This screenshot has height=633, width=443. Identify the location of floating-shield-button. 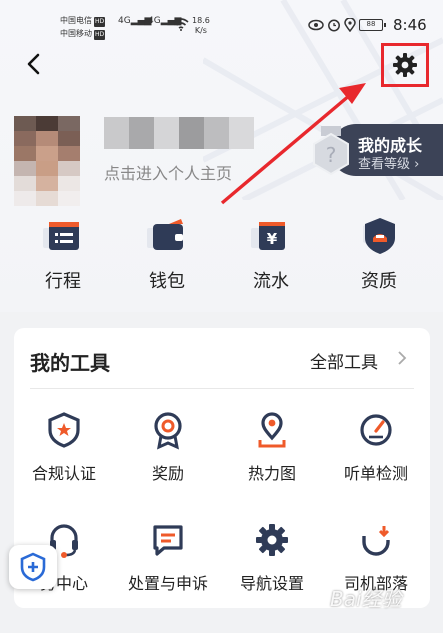
(33, 567).